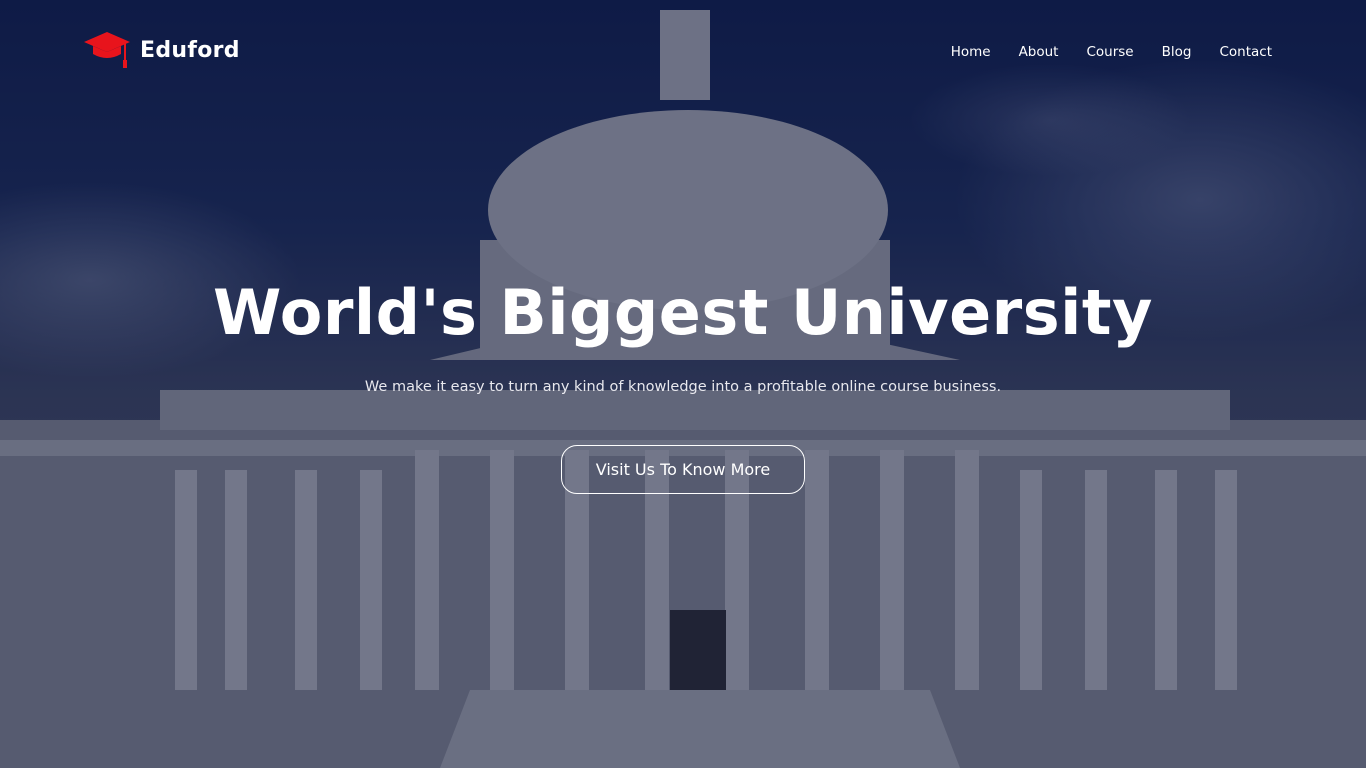 This screenshot has height=768, width=1366. I want to click on main-menu: Home About Course Blog Contact, so click(1111, 52).